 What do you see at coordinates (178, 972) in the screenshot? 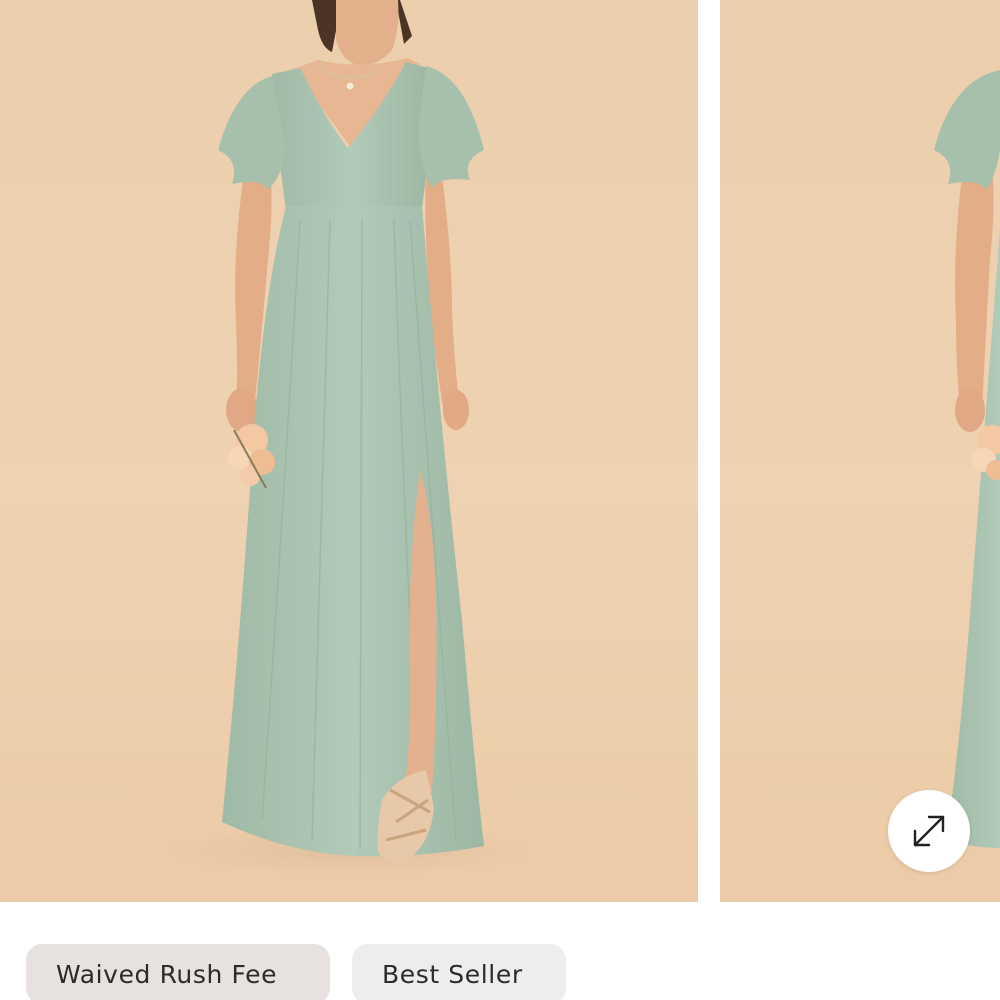
I see `badge-waived-rush-fee: Waived Rush Fee` at bounding box center [178, 972].